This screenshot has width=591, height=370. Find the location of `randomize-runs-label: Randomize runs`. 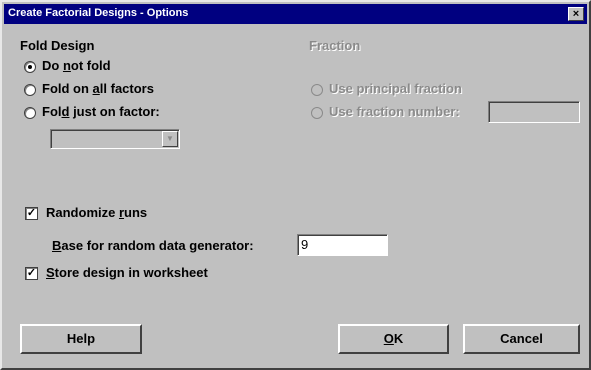

randomize-runs-label: Randomize runs is located at coordinates (96, 212).